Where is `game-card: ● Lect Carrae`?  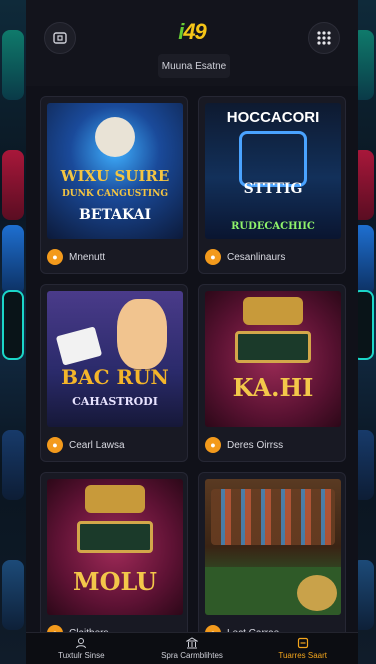 game-card: ● Lect Carrae is located at coordinates (272, 561).